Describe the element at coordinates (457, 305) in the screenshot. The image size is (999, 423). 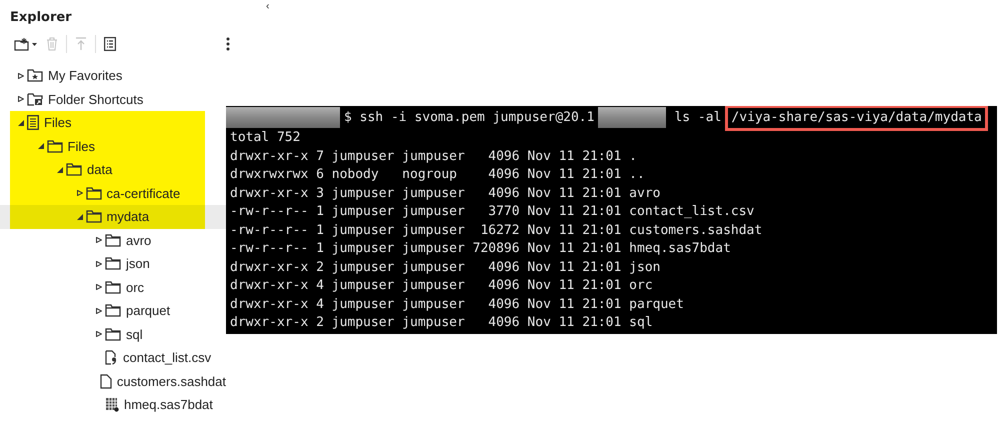
I see `terminal-line: drwxr-xr-x 4 jumpuser jumpuser 4096 Nov 11 21:01 parquet` at that location.